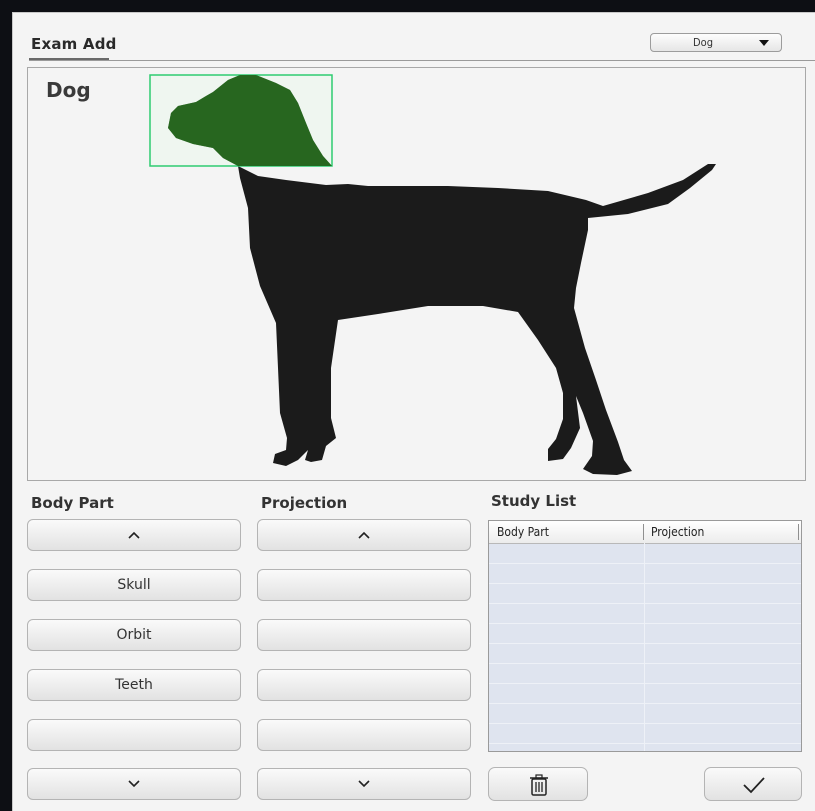 The width and height of the screenshot is (815, 811). I want to click on column-header-body-part: Body Part, so click(523, 532).